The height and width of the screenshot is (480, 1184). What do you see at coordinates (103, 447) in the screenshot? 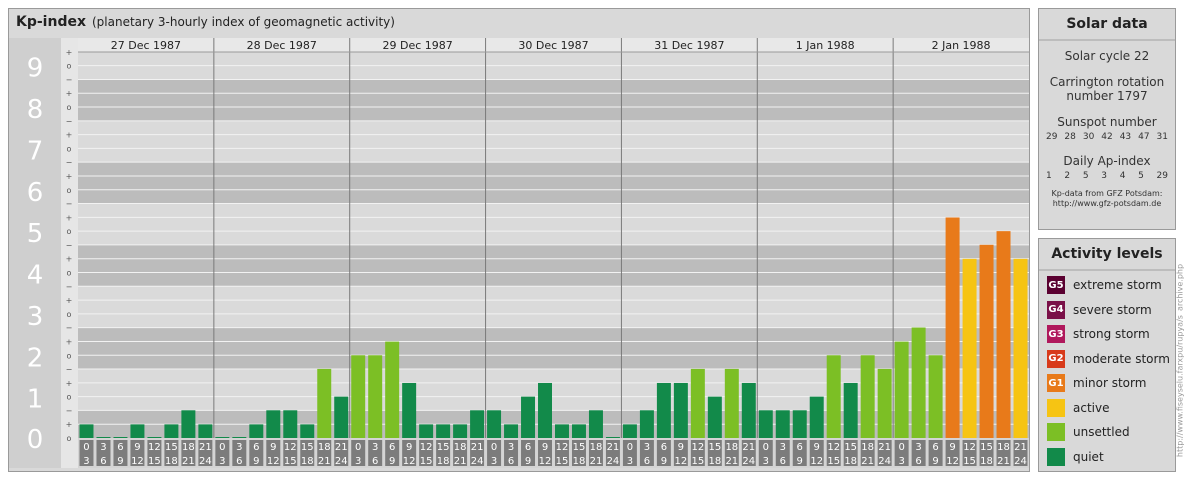
I see `interval-start-label: 3` at bounding box center [103, 447].